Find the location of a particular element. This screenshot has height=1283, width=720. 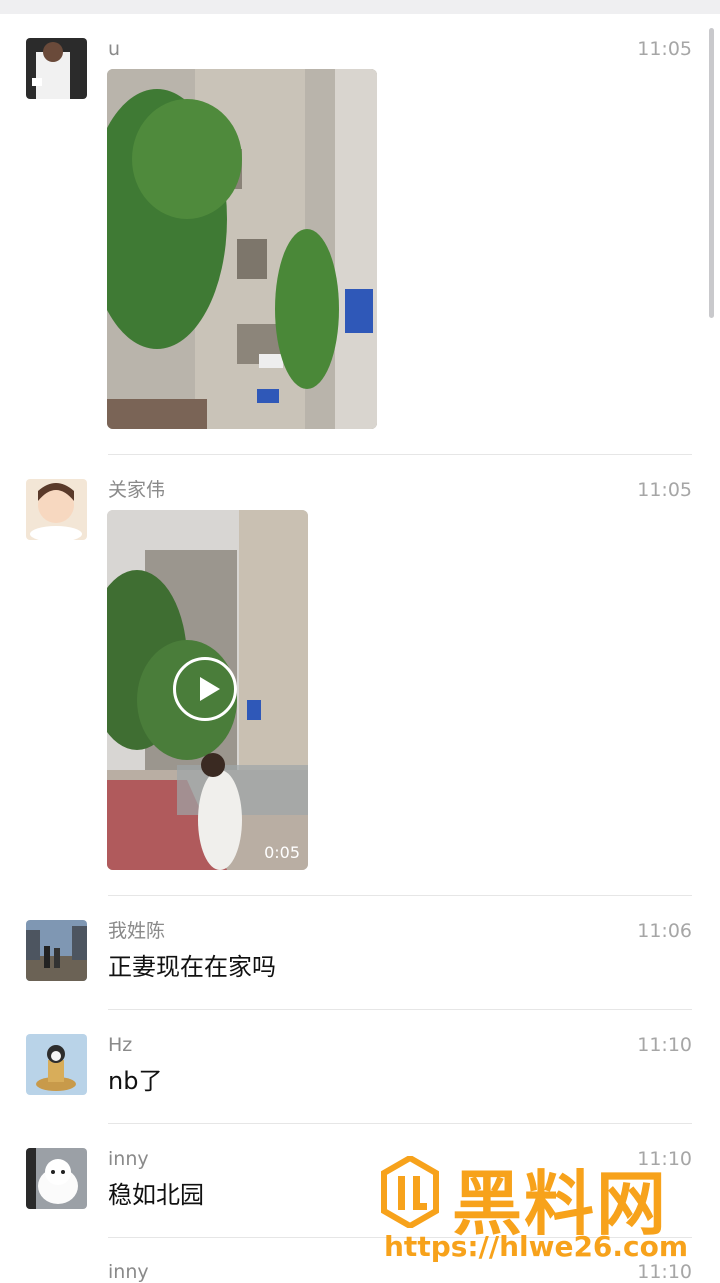

sender-name: u is located at coordinates (114, 49).